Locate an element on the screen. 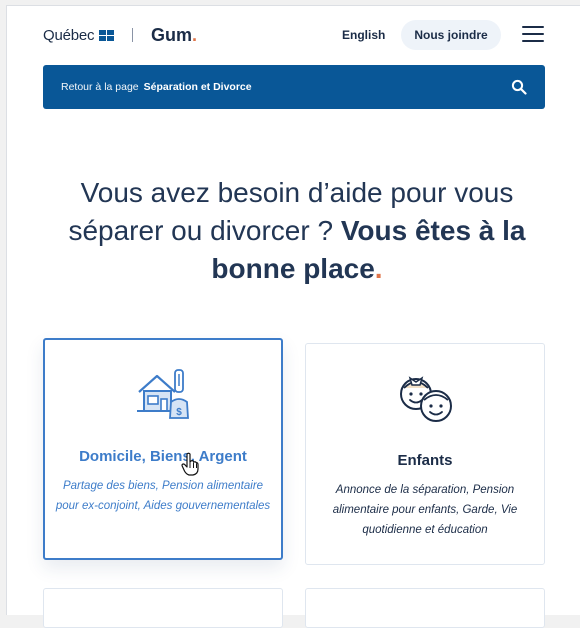 Image resolution: width=580 pixels, height=628 pixels. gum-logo: Gum. is located at coordinates (174, 35).